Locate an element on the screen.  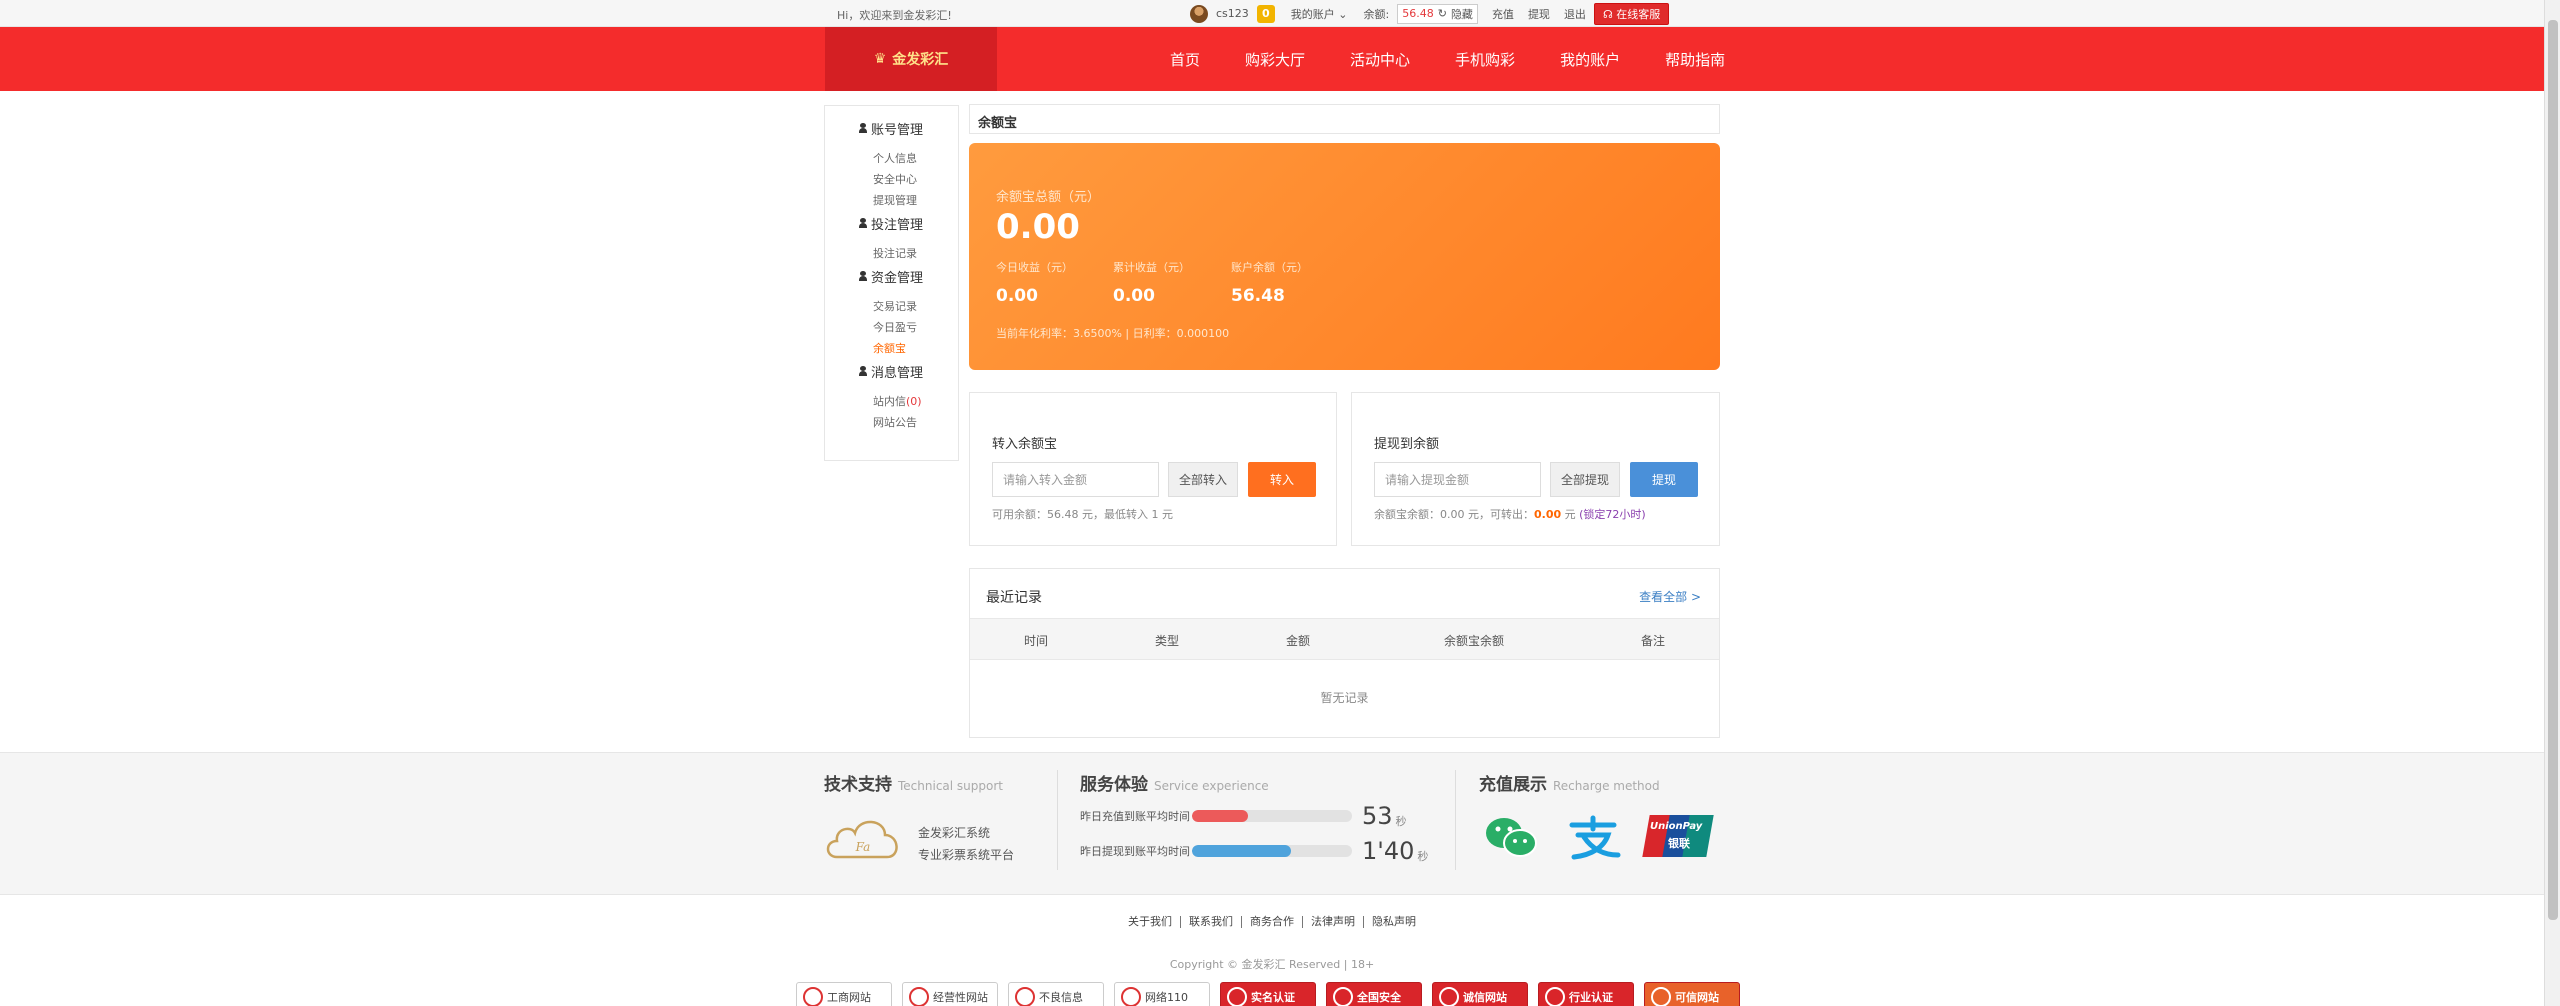
badge-industry: 行业认证 is located at coordinates (1586, 994).